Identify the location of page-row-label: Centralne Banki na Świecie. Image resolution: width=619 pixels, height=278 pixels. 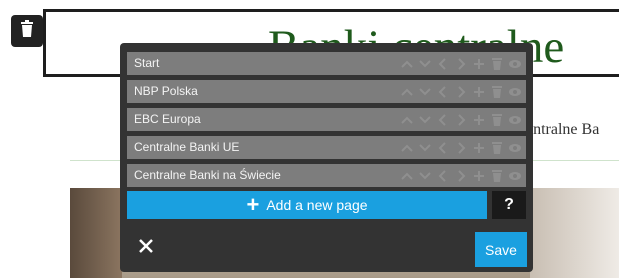
(207, 175).